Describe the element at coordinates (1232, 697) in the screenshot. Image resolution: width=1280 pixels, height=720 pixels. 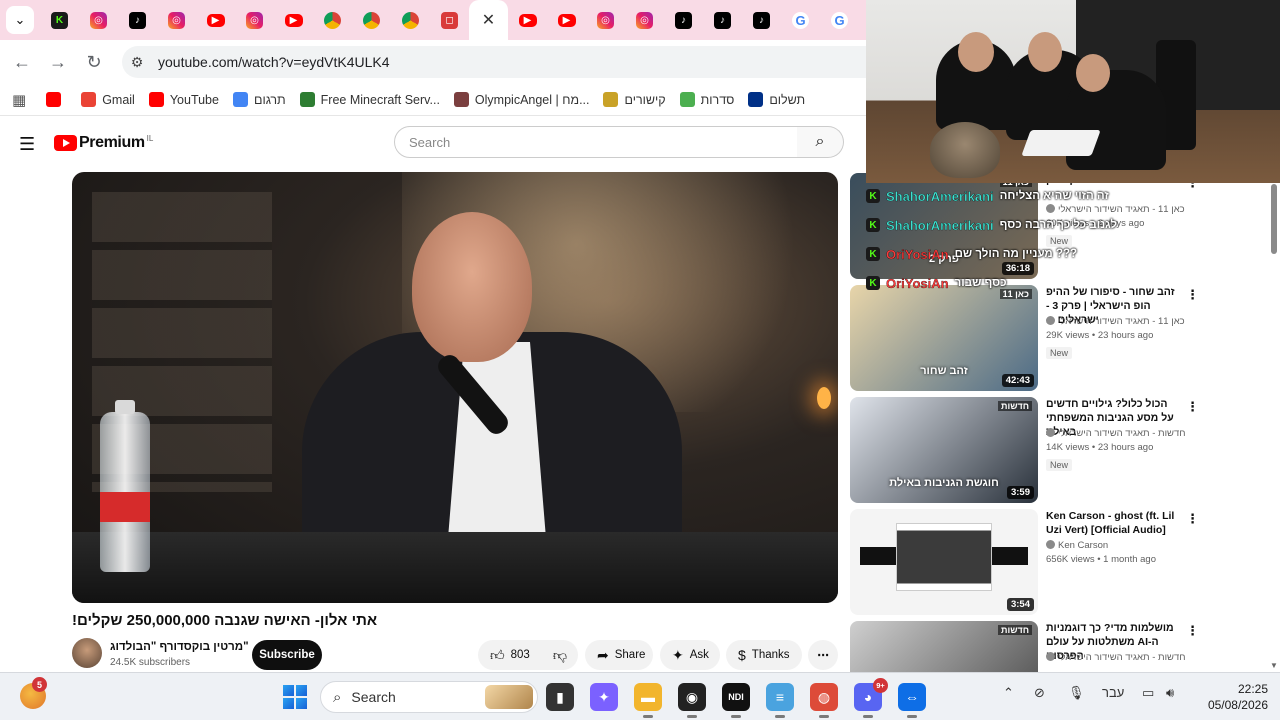
I see `system-clock: 22:25 05/08/2026` at that location.